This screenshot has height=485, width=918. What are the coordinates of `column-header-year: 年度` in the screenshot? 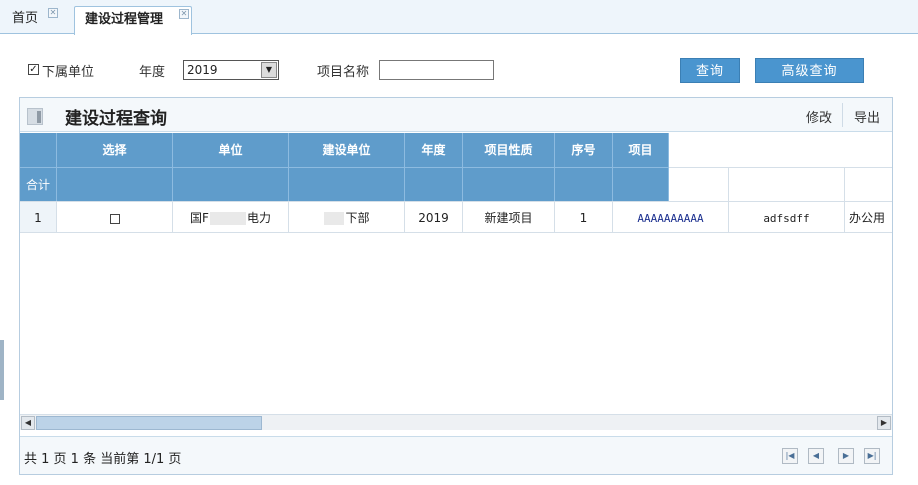 It's located at (434, 150).